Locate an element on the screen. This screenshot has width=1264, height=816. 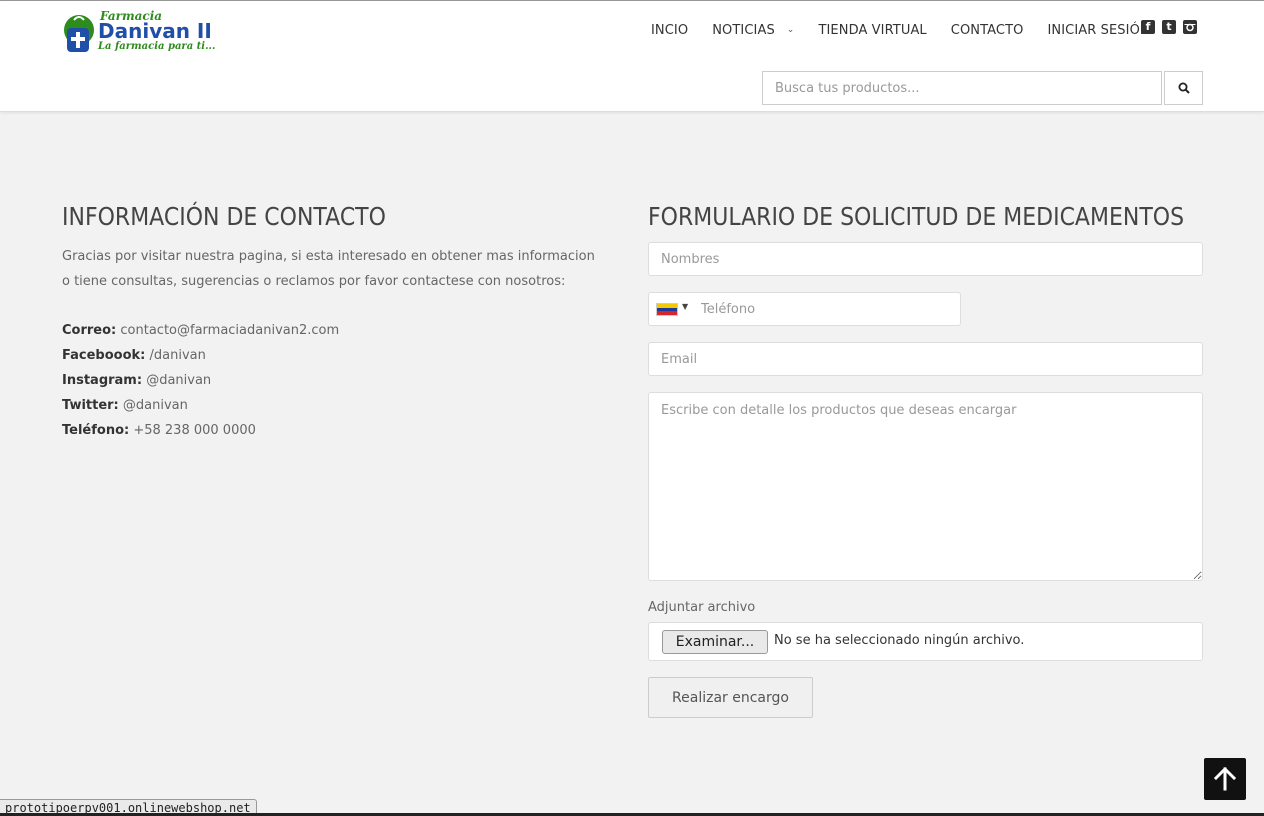
contact-label: Faceboook: is located at coordinates (104, 355).